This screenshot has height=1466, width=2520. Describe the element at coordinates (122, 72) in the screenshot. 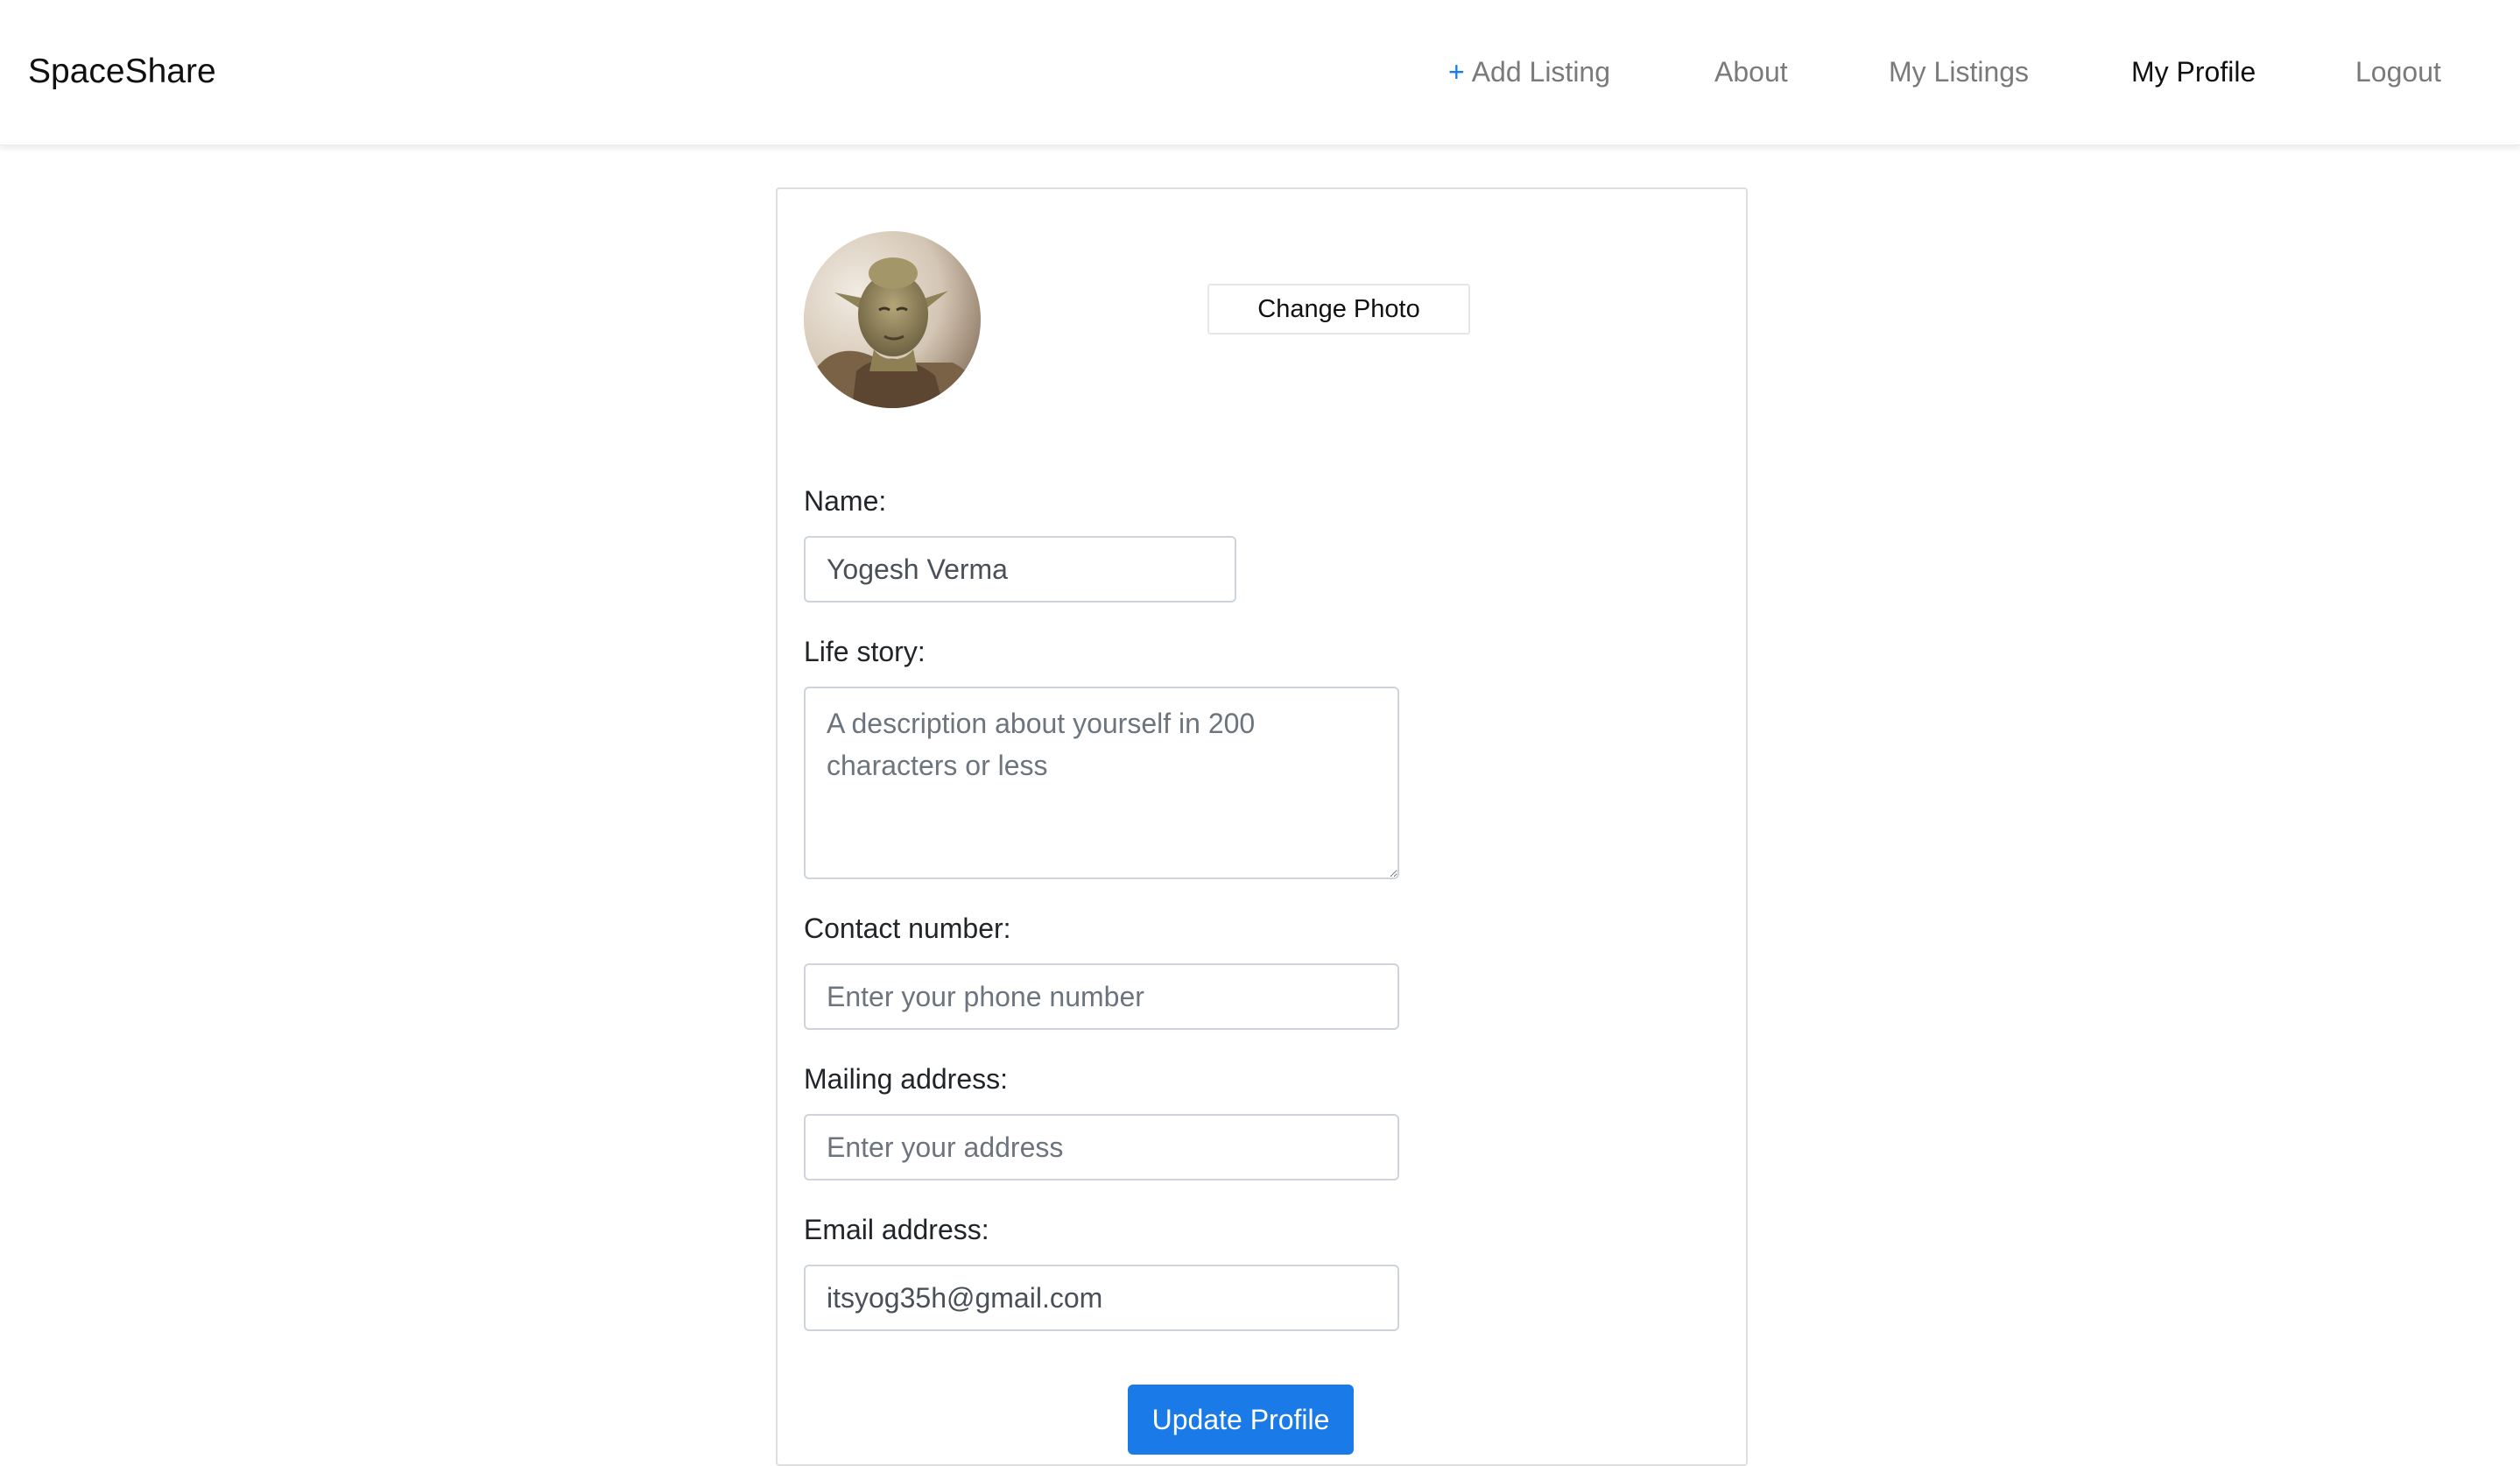

I see `brand-logo-link: SpaceShare` at that location.